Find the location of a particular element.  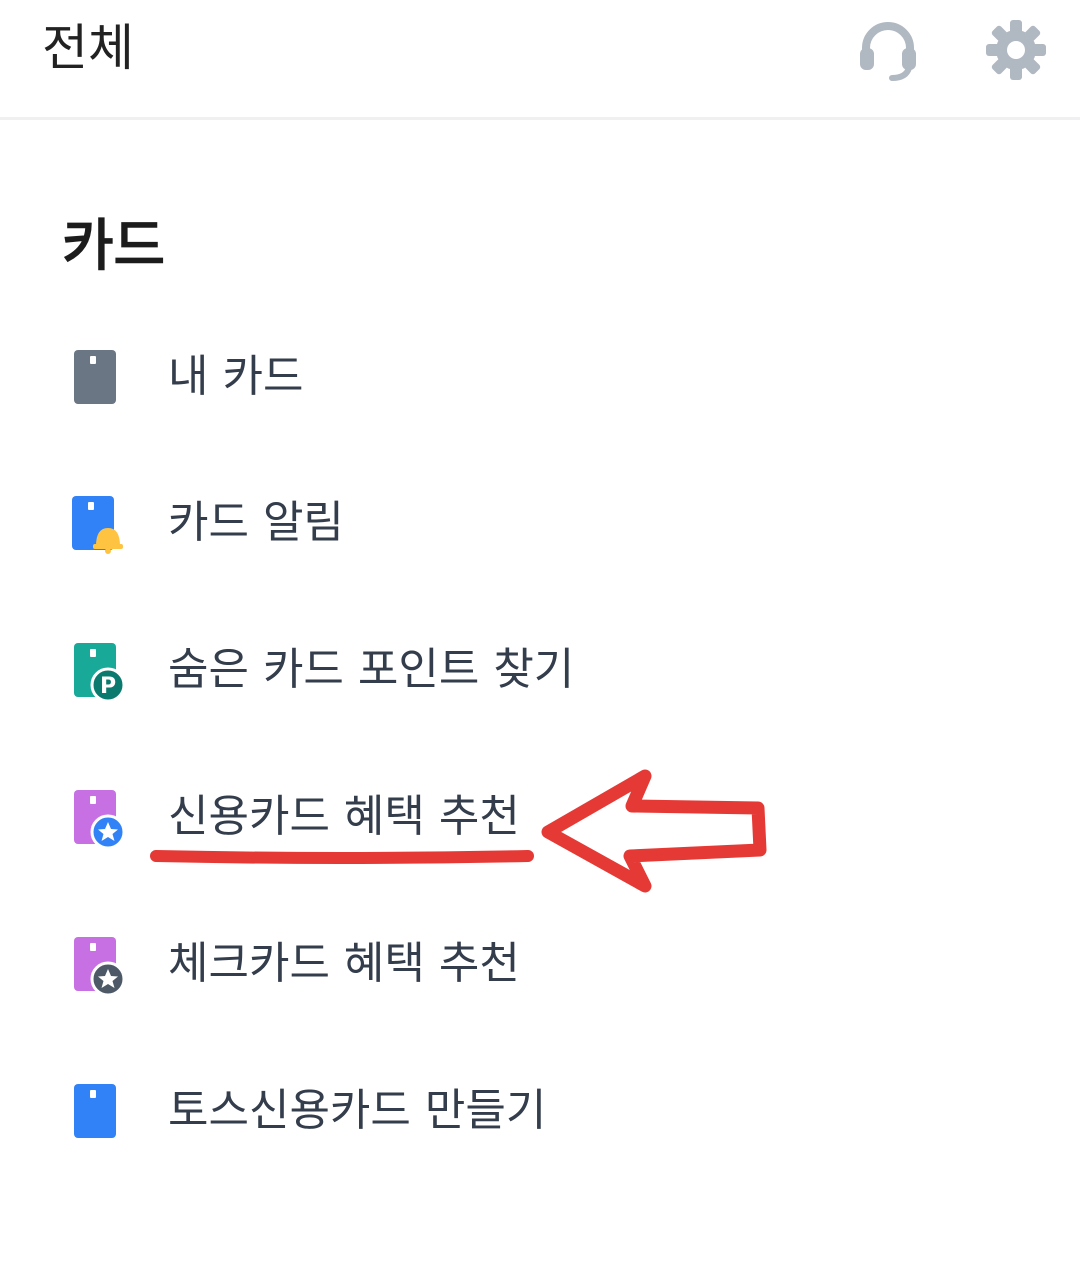

menu-item-label: 토스신용카드 만들기 is located at coordinates (357, 1110).